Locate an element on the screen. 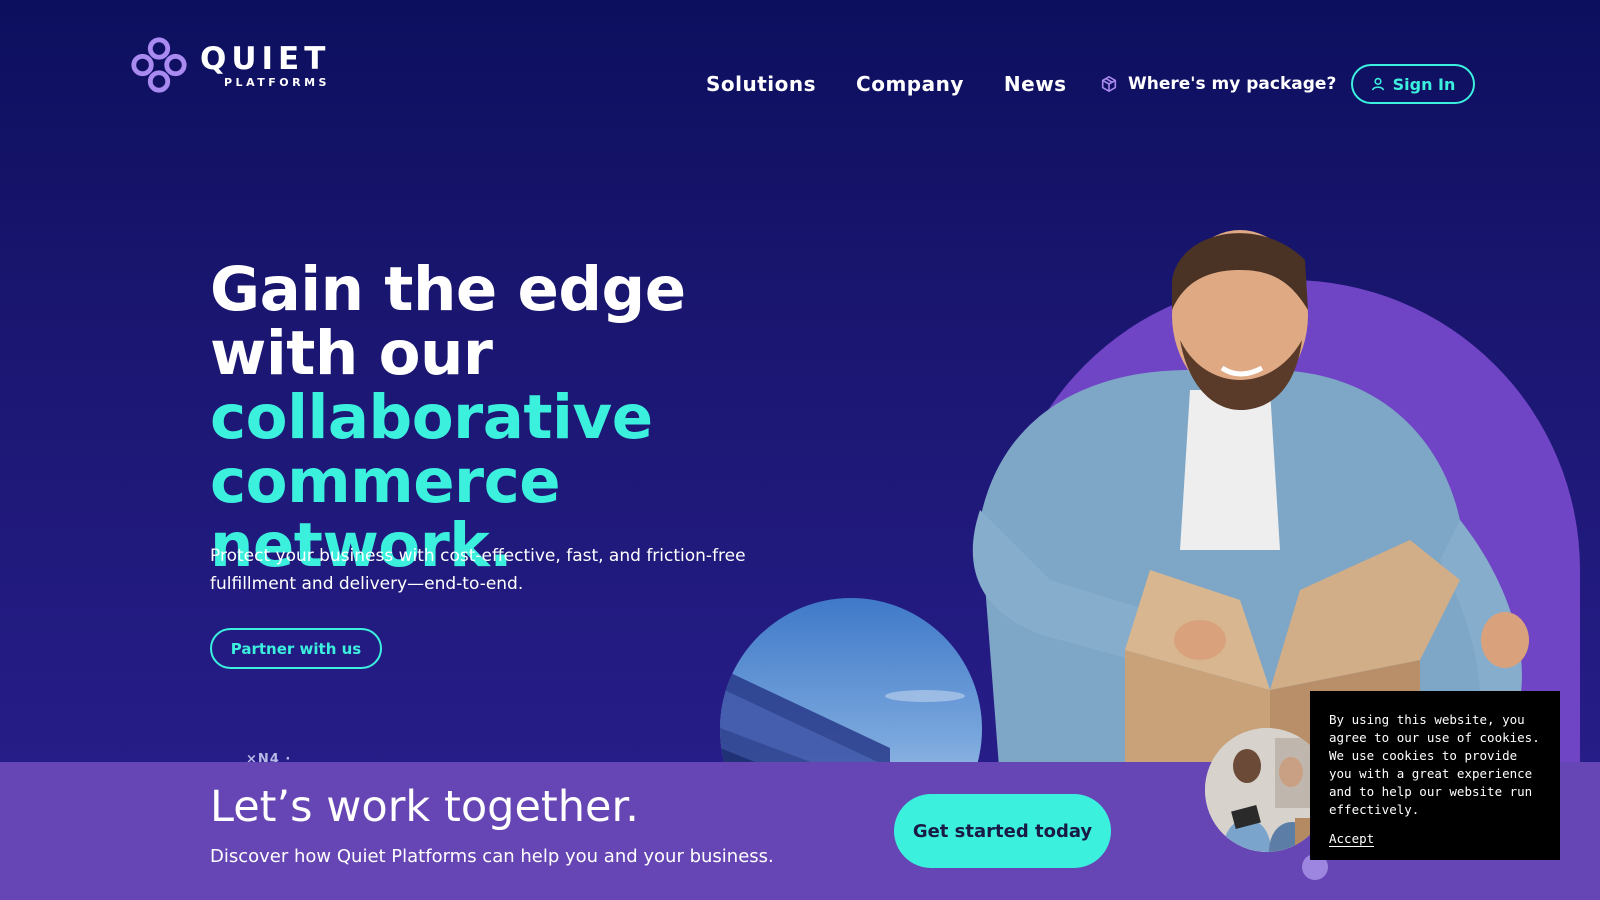 The width and height of the screenshot is (1600, 900). headline-text: Gain the edge with our is located at coordinates (448, 321).